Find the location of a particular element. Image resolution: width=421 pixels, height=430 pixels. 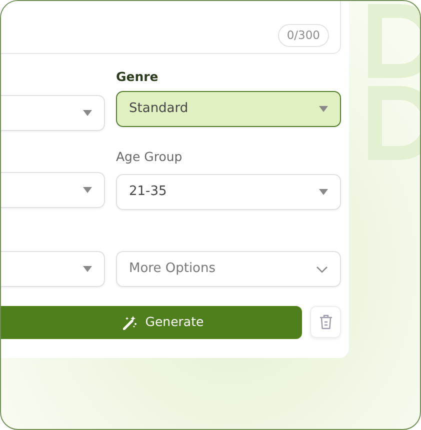

generate-button: Generate is located at coordinates (151, 322).